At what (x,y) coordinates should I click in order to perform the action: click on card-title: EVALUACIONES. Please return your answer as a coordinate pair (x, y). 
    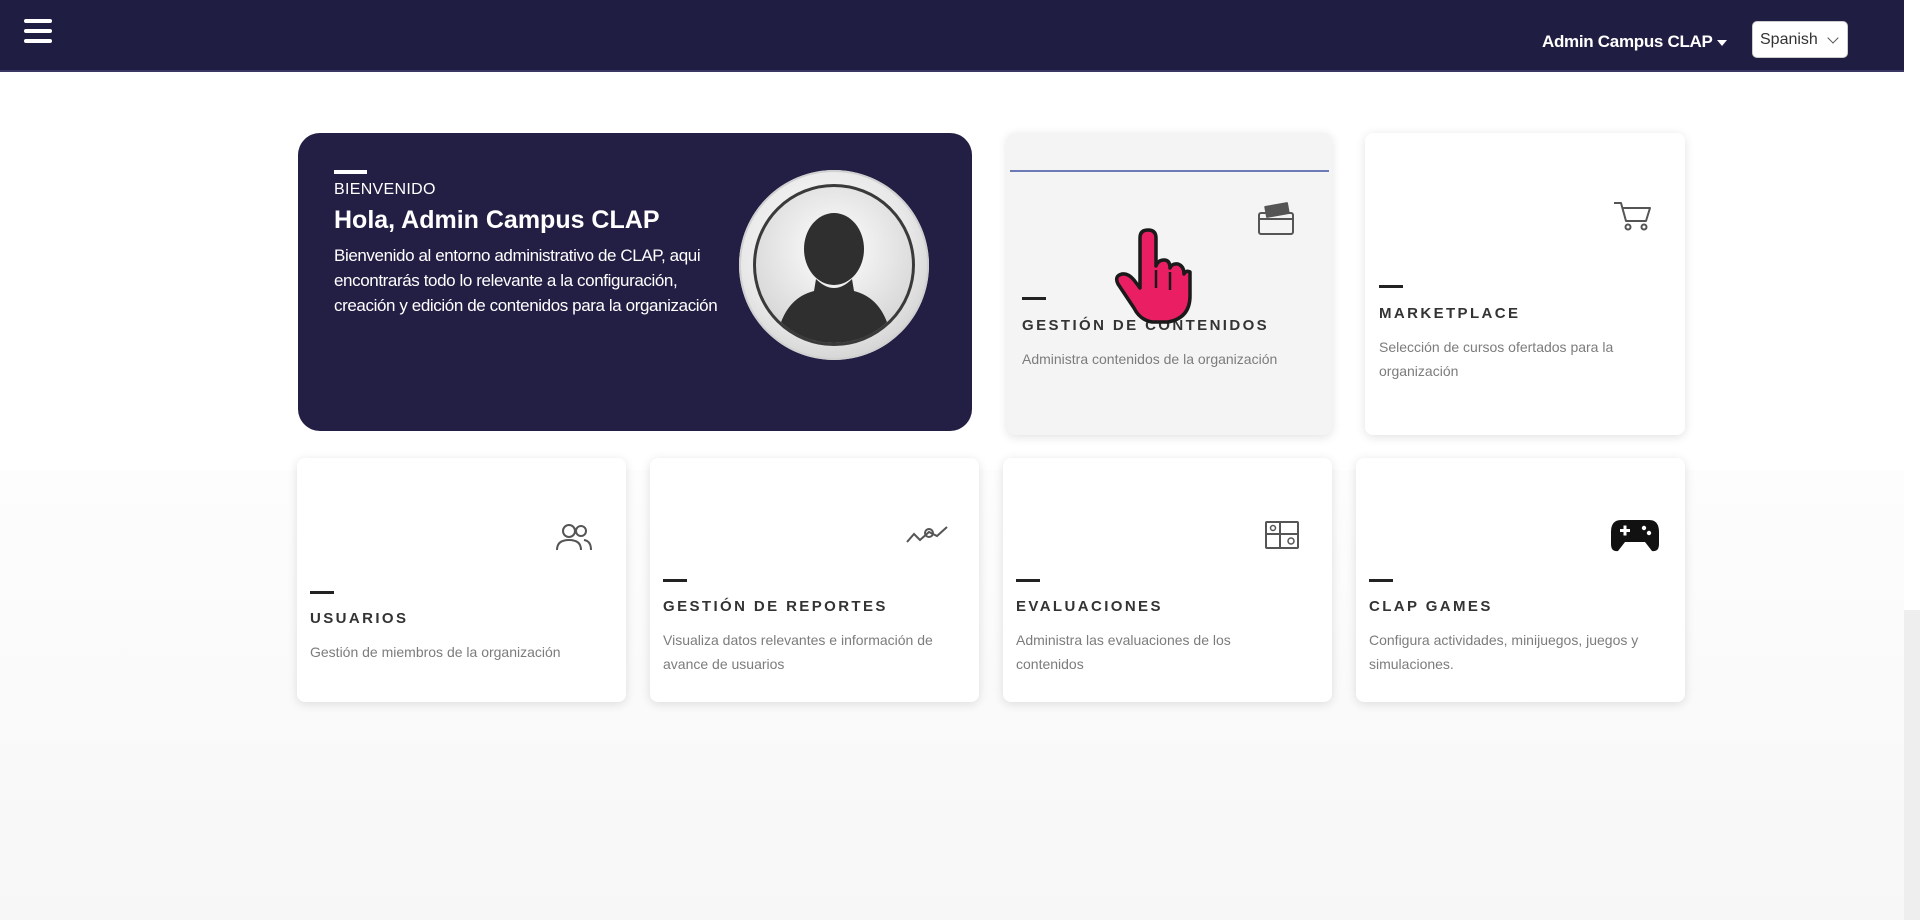
    Looking at the image, I should click on (1089, 606).